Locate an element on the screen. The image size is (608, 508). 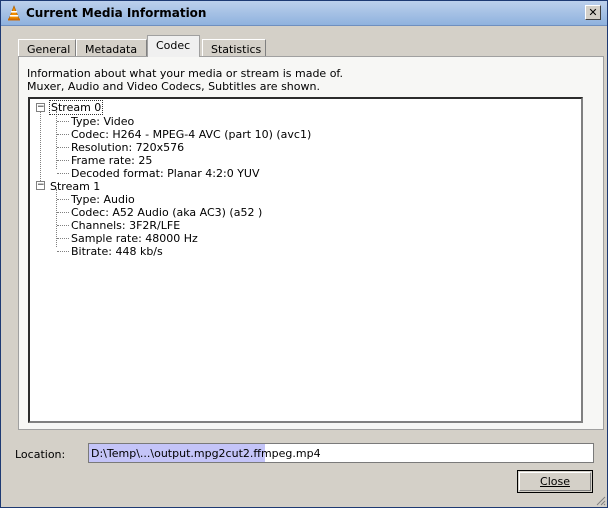
stream-node: Stream 0 is located at coordinates (76, 107).